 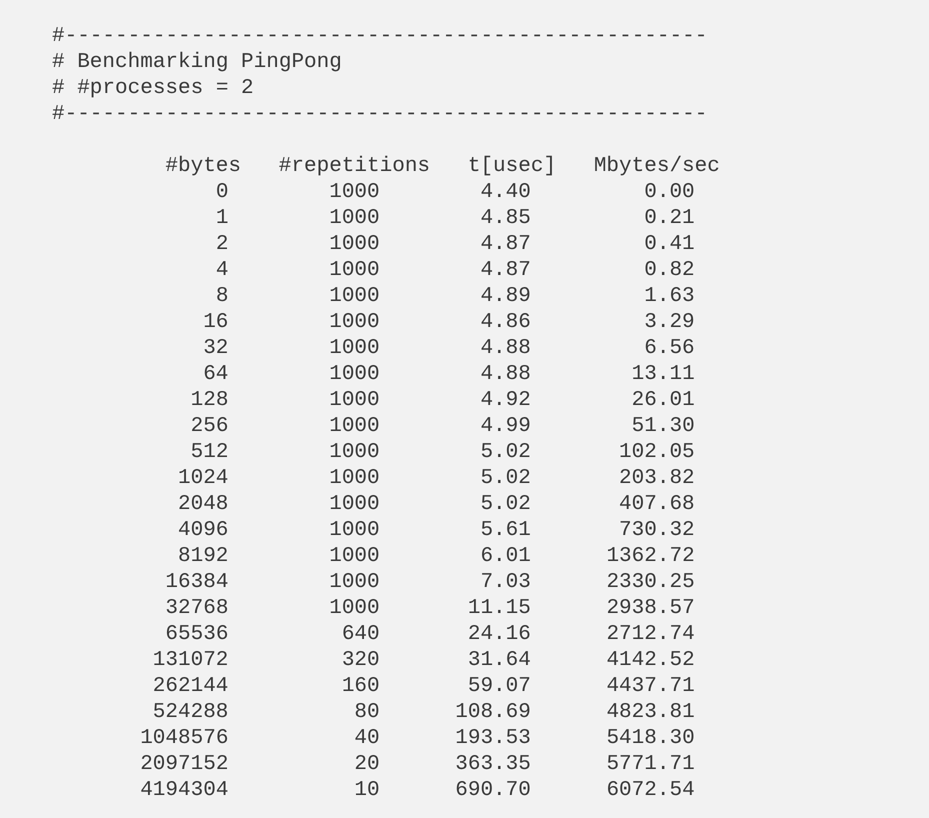 I want to click on table-cell: 20, so click(x=367, y=764).